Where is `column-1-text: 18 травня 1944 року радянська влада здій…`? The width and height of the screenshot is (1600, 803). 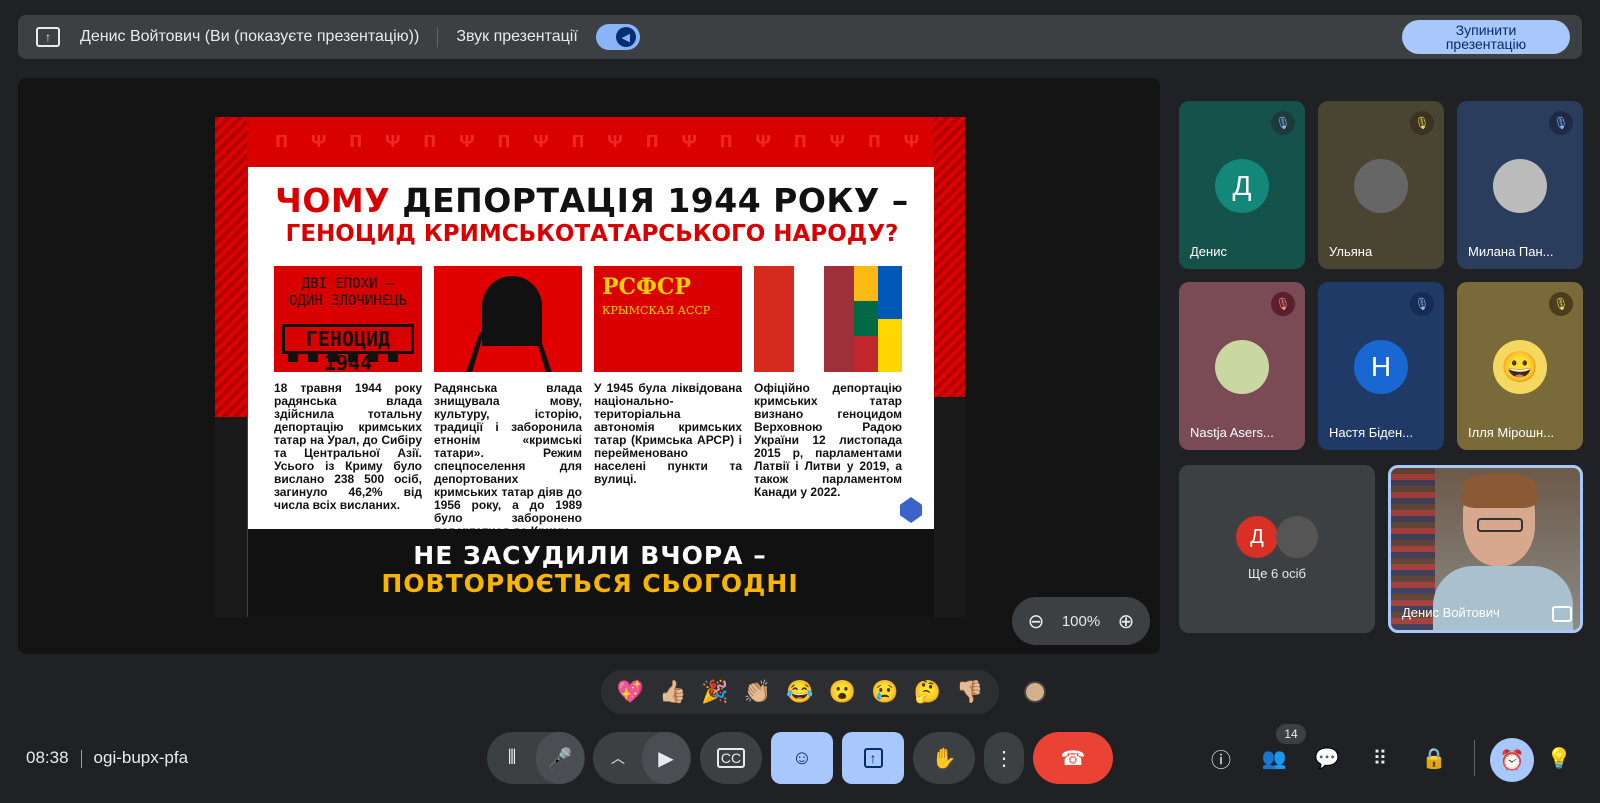
column-1-text: 18 травня 1944 року радянська влада здій… is located at coordinates (348, 446).